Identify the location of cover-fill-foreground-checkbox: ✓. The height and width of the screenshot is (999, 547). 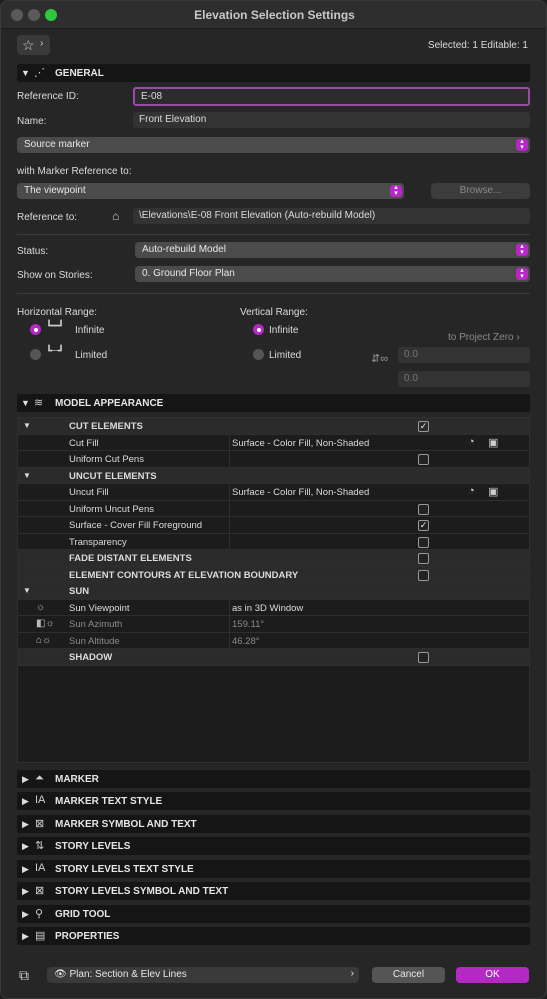
(423, 525).